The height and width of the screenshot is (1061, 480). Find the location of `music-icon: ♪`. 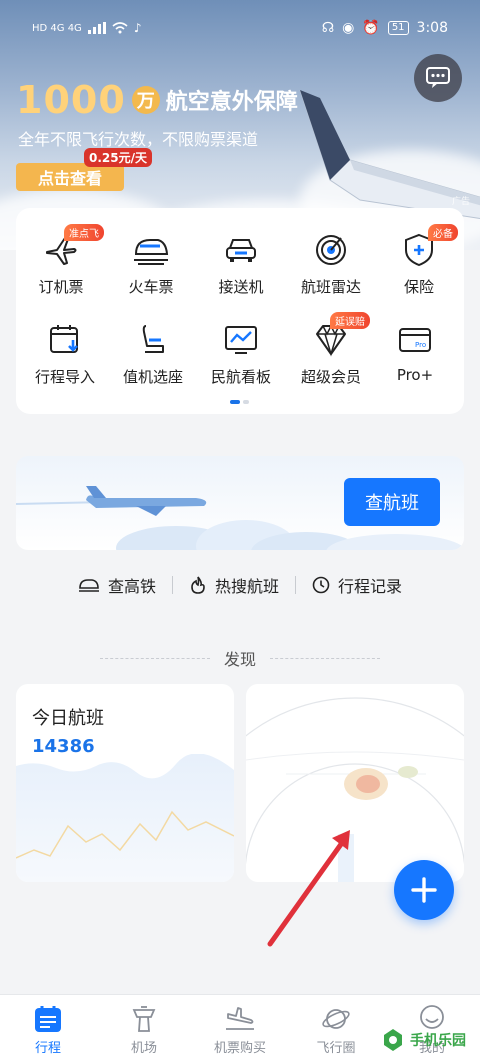

music-icon: ♪ is located at coordinates (137, 28).